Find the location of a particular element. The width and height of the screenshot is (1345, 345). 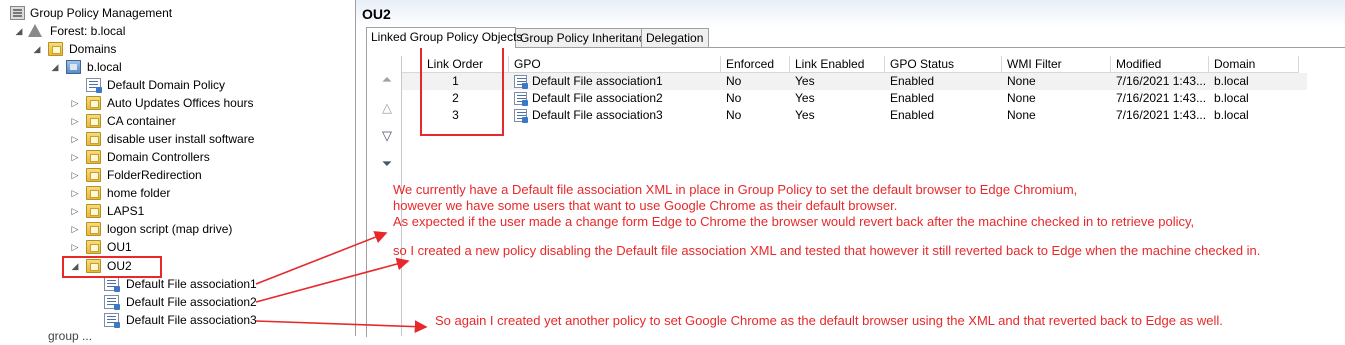

domain-icon is located at coordinates (73, 67).